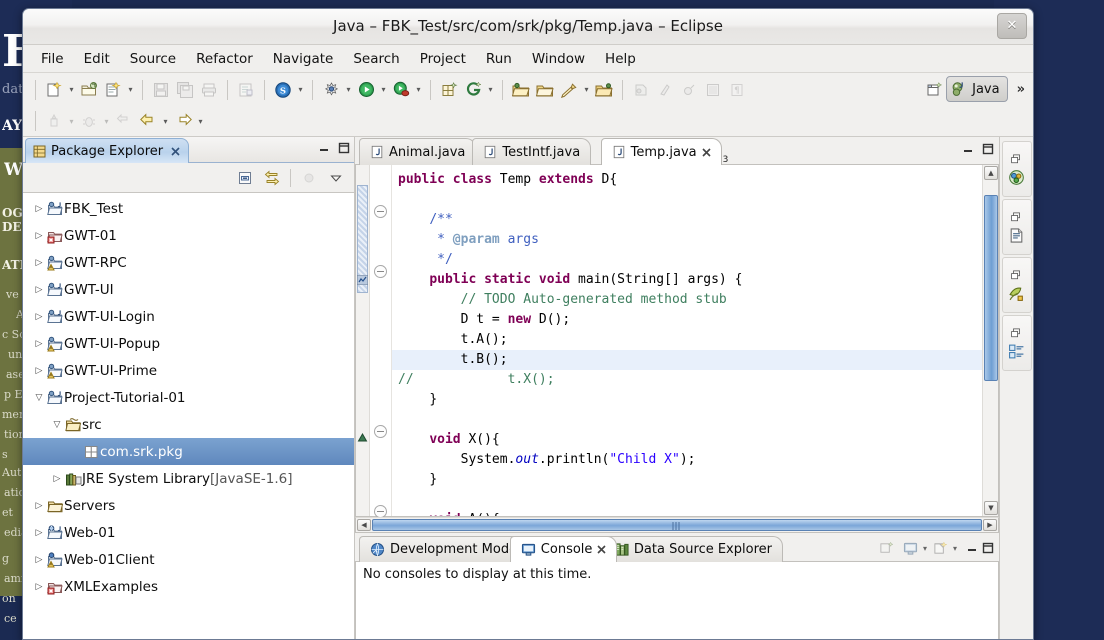 Image resolution: width=1104 pixels, height=640 pixels. Describe the element at coordinates (473, 90) in the screenshot. I see `new-gwt-module-icon` at that location.